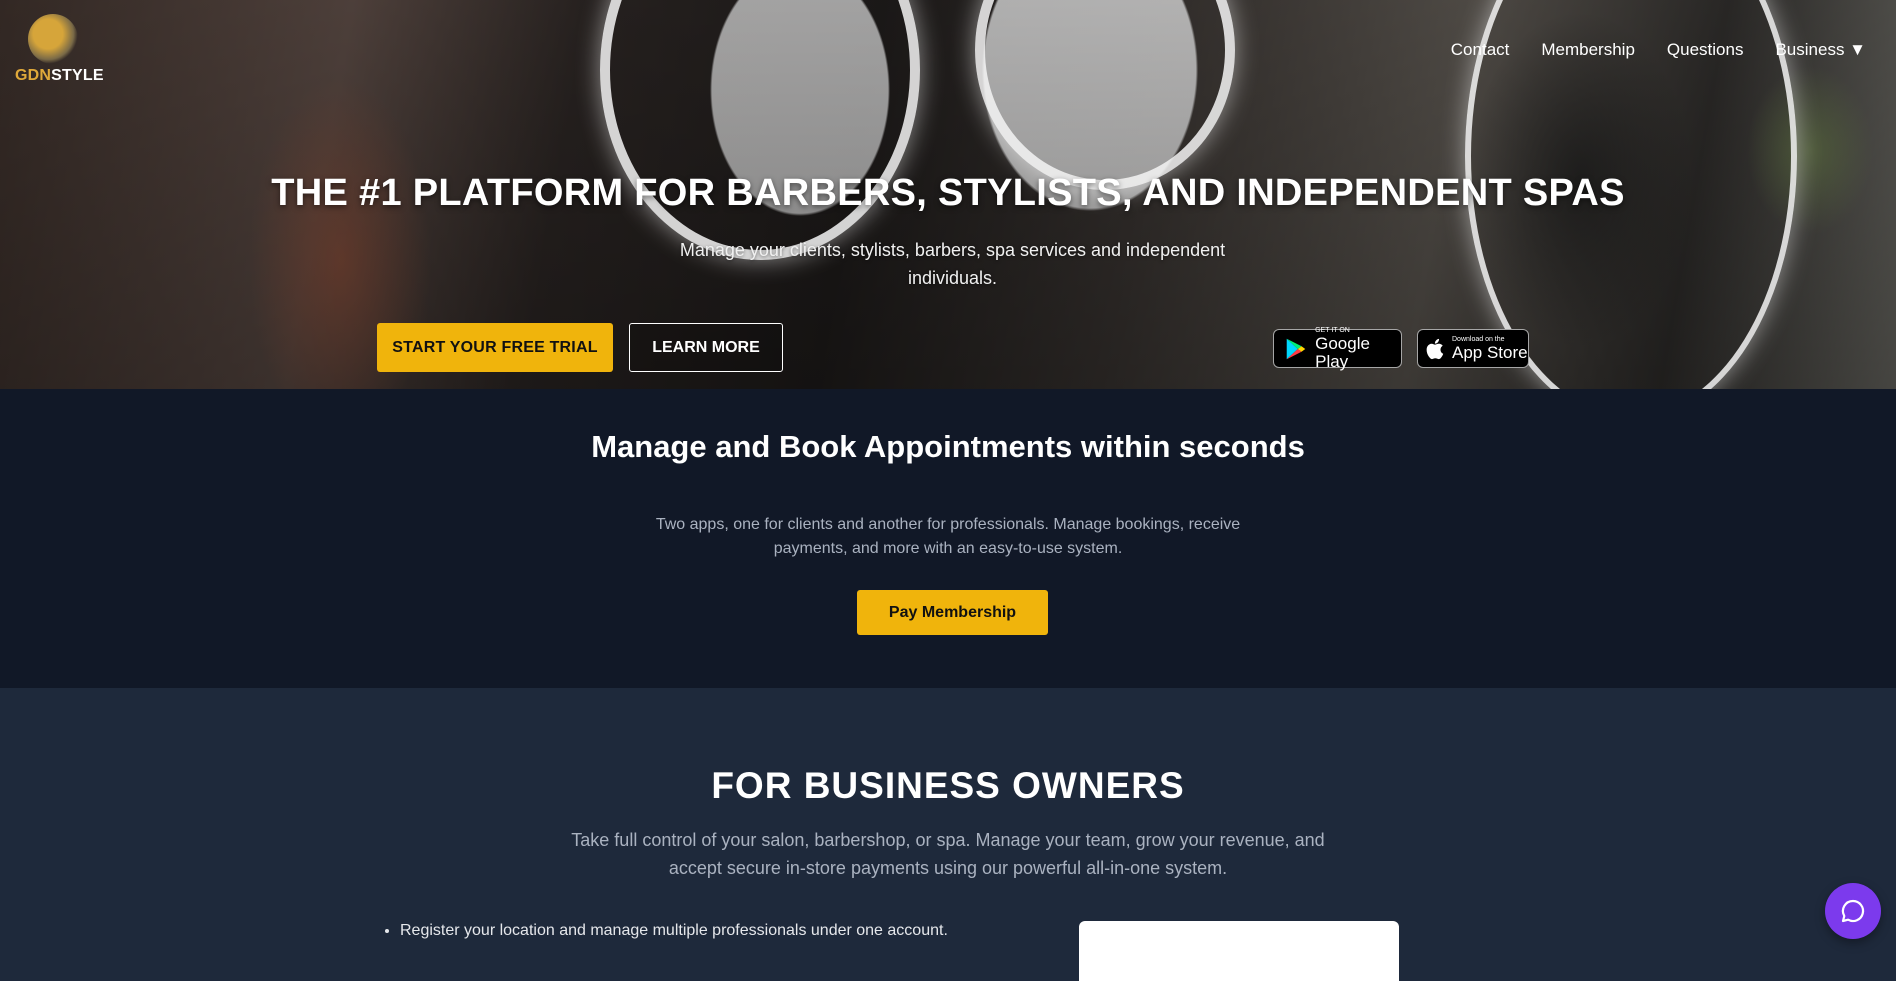 The width and height of the screenshot is (1896, 981). Describe the element at coordinates (1658, 50) in the screenshot. I see `top-nav: Contact Membership Questions Business ▼` at that location.